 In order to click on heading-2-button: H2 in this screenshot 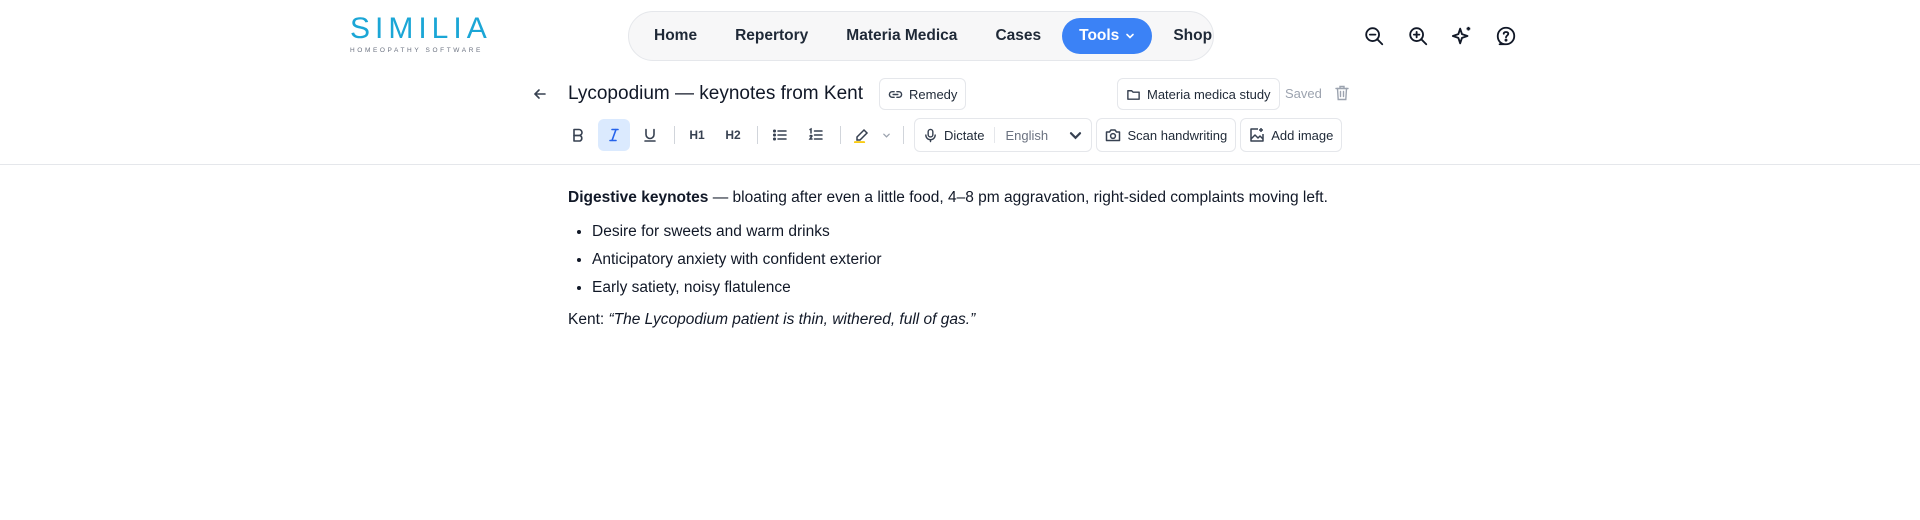, I will do `click(733, 135)`.